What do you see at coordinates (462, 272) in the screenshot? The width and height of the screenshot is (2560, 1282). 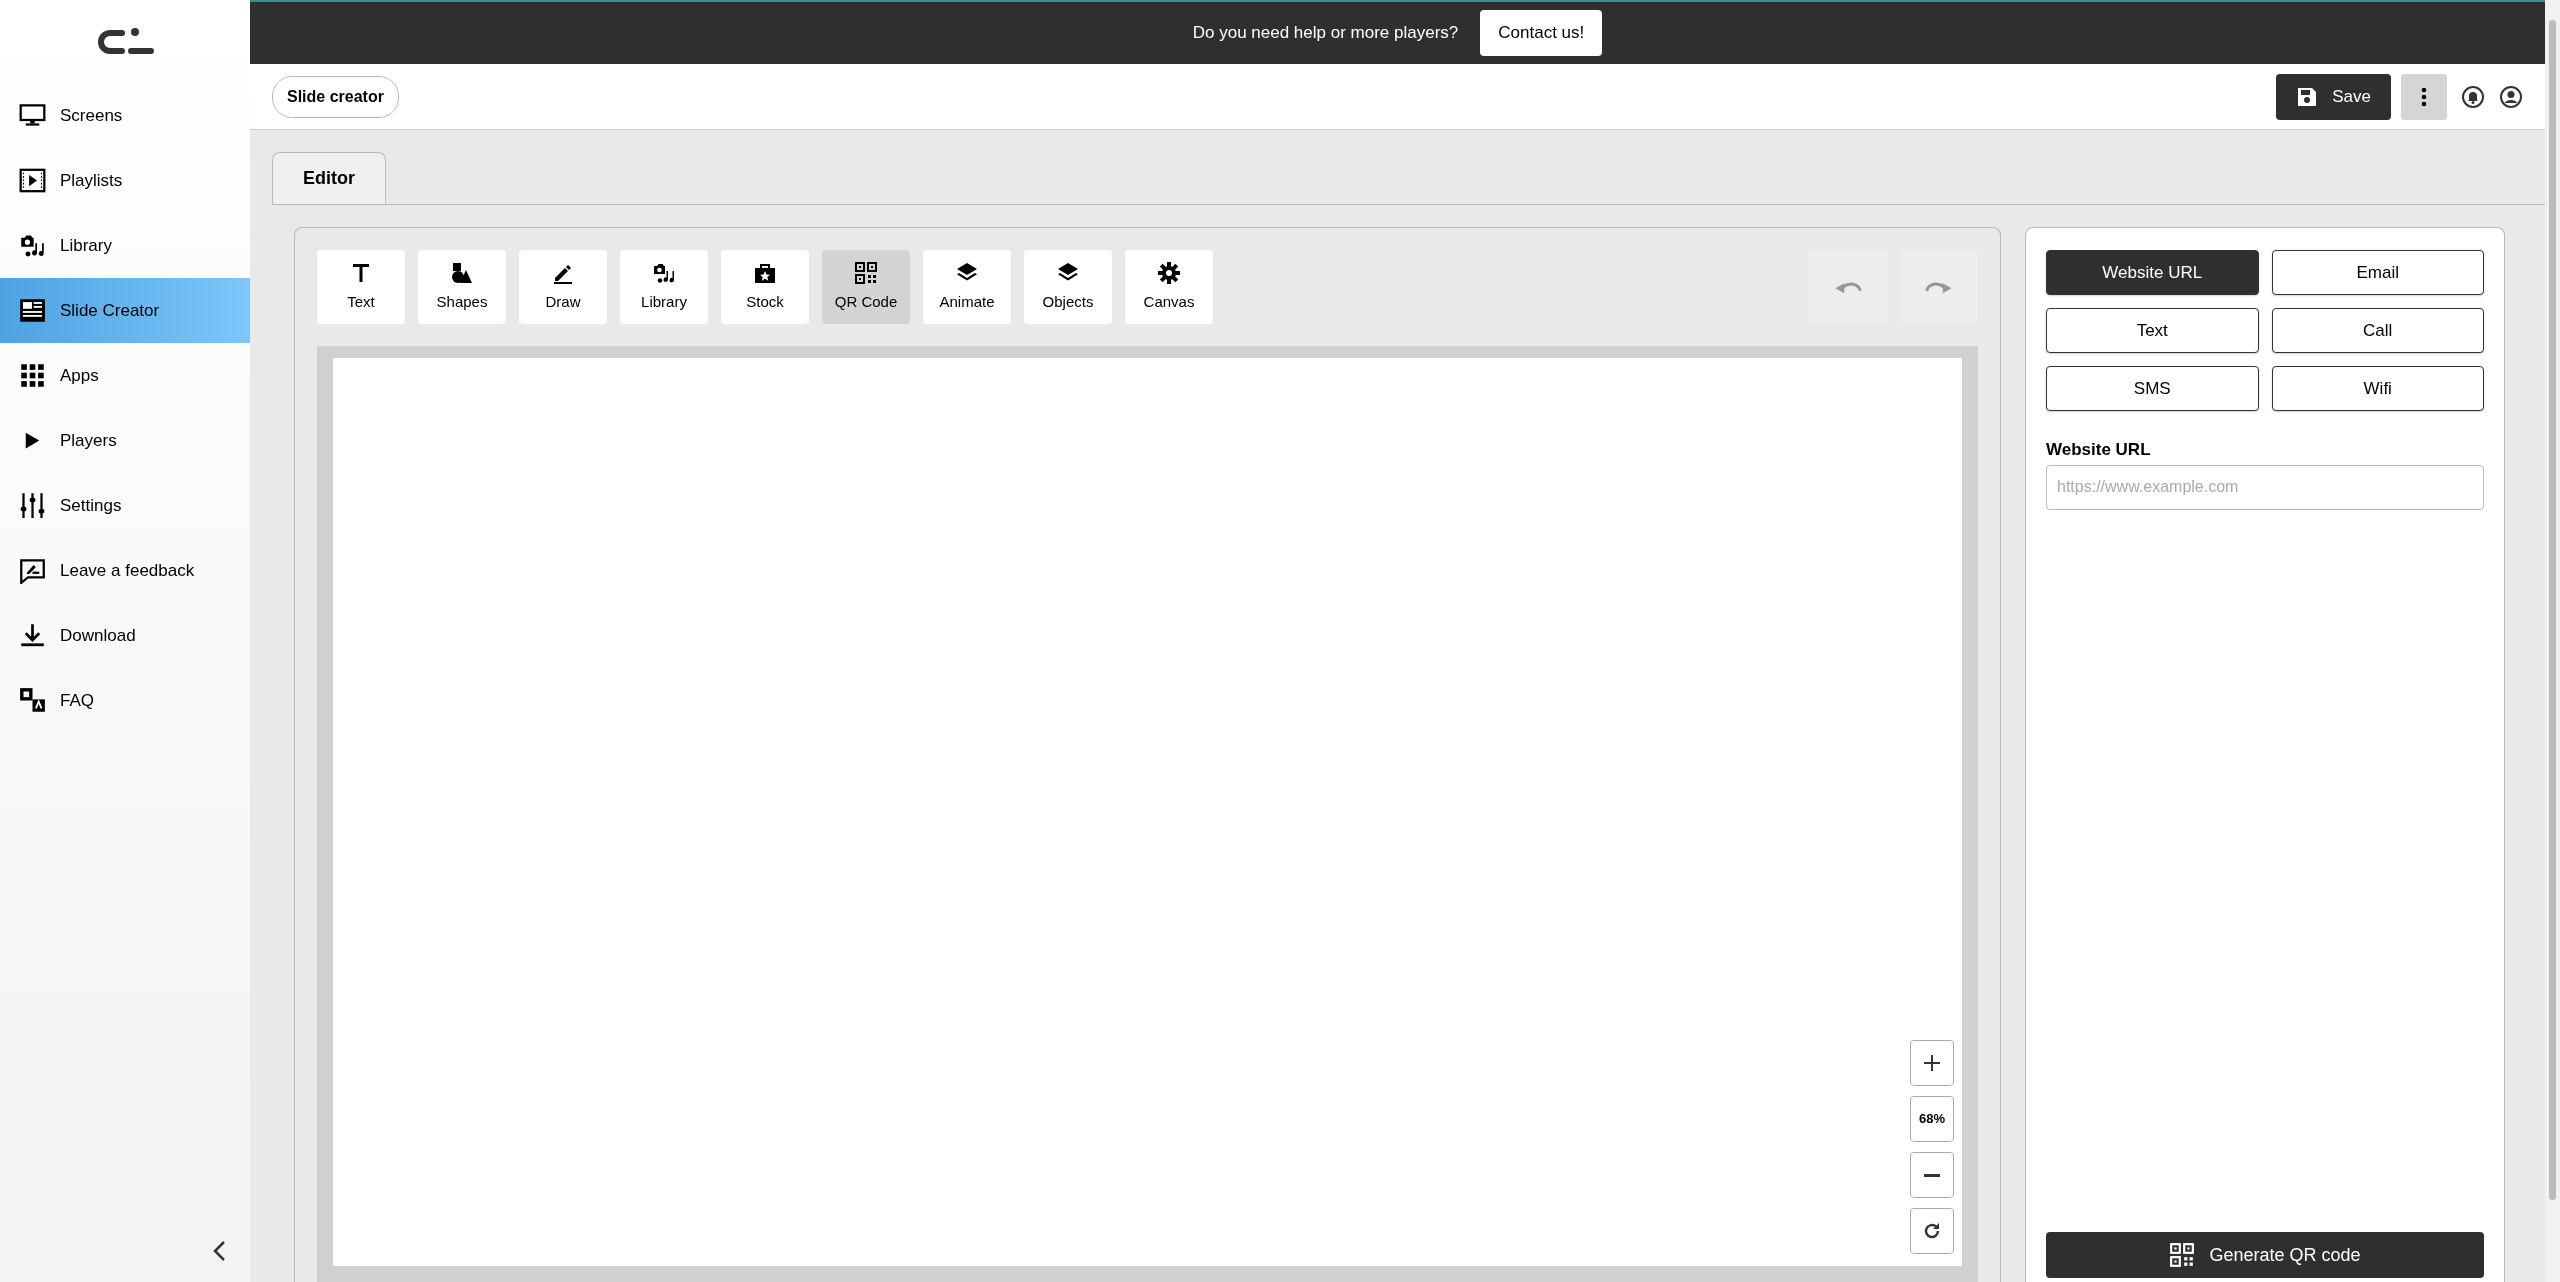 I see `shapes-icon` at bounding box center [462, 272].